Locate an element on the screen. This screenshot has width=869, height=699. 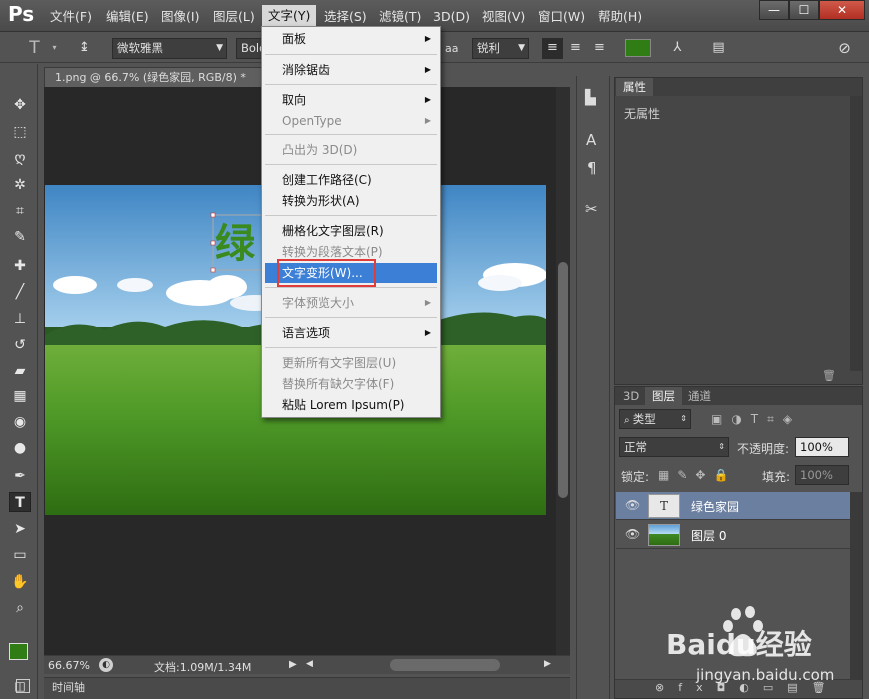
magic-wand-tool-icon: ✲ is located at coordinates (20, 185).